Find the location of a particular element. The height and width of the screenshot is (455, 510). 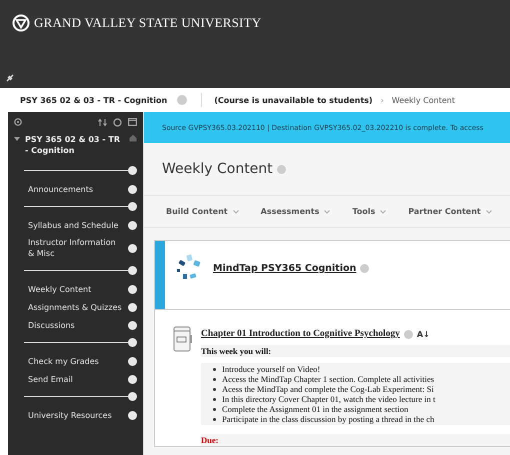

course-menu-link: Announcements is located at coordinates (76, 189).